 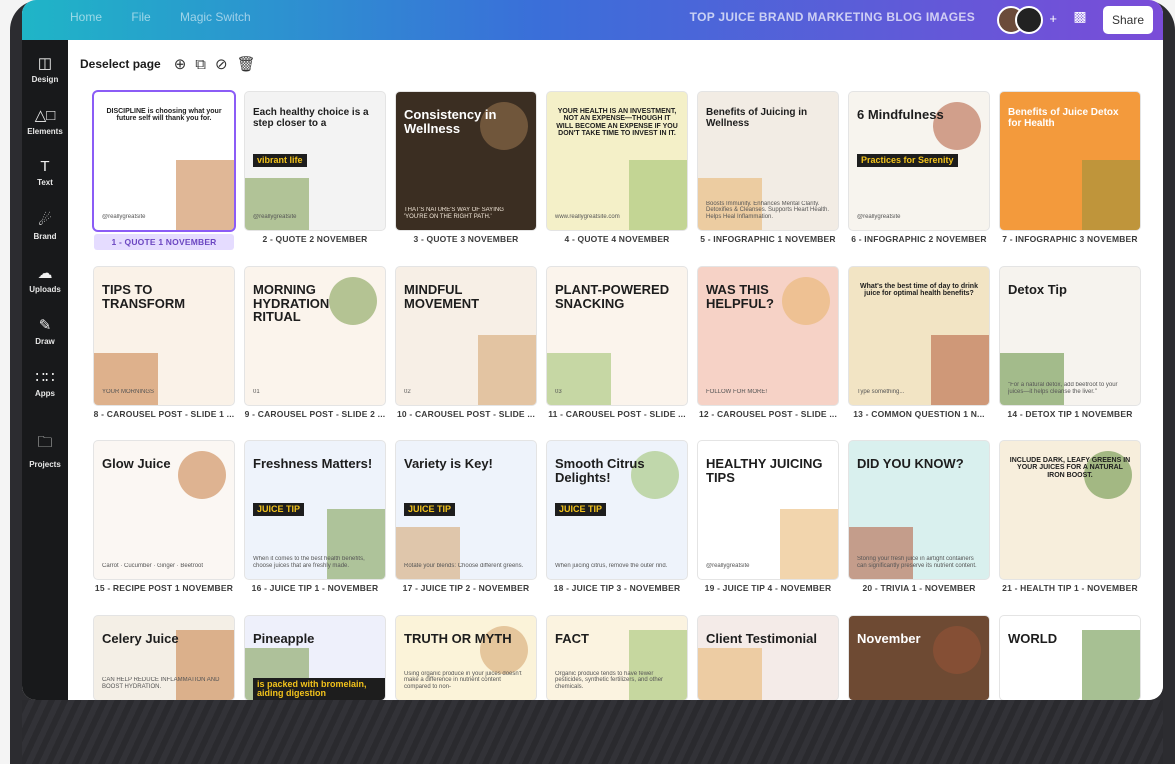 I want to click on sidebar-item-projects: 🗀 Projects, so click(x=45, y=450).